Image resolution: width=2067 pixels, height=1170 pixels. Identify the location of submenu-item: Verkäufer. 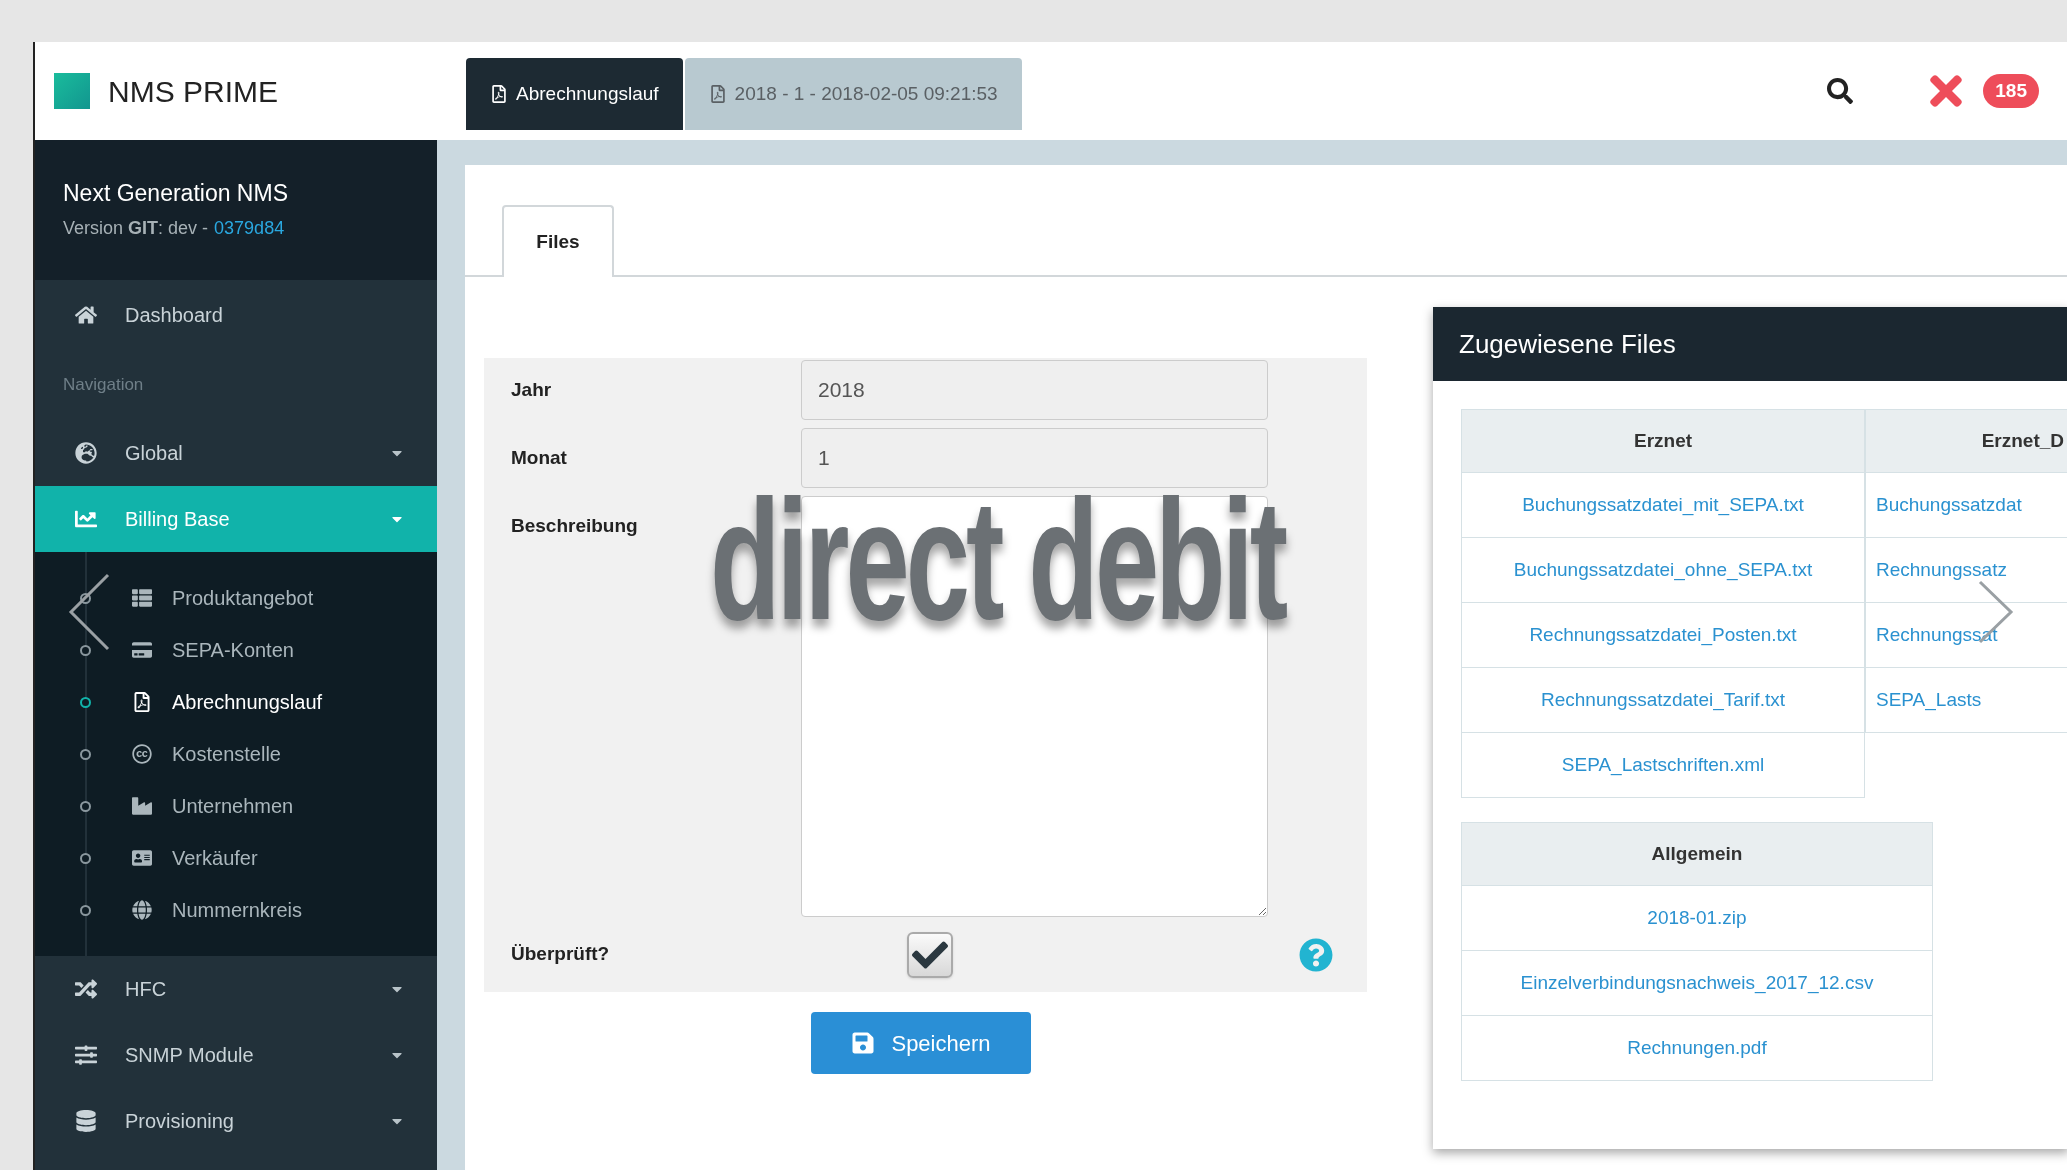
(236, 858).